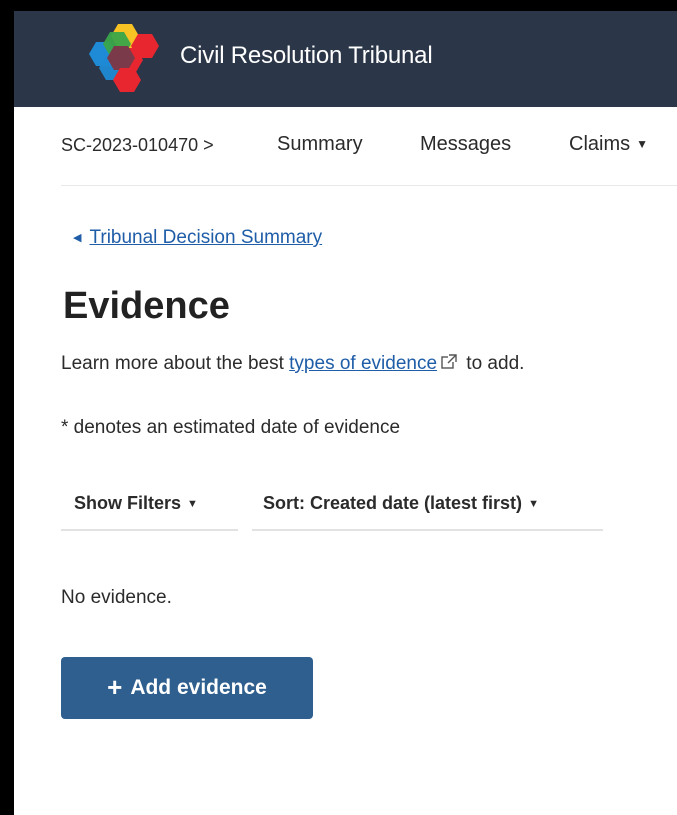  Describe the element at coordinates (116, 597) in the screenshot. I see `empty-state-text: No evidence.` at that location.